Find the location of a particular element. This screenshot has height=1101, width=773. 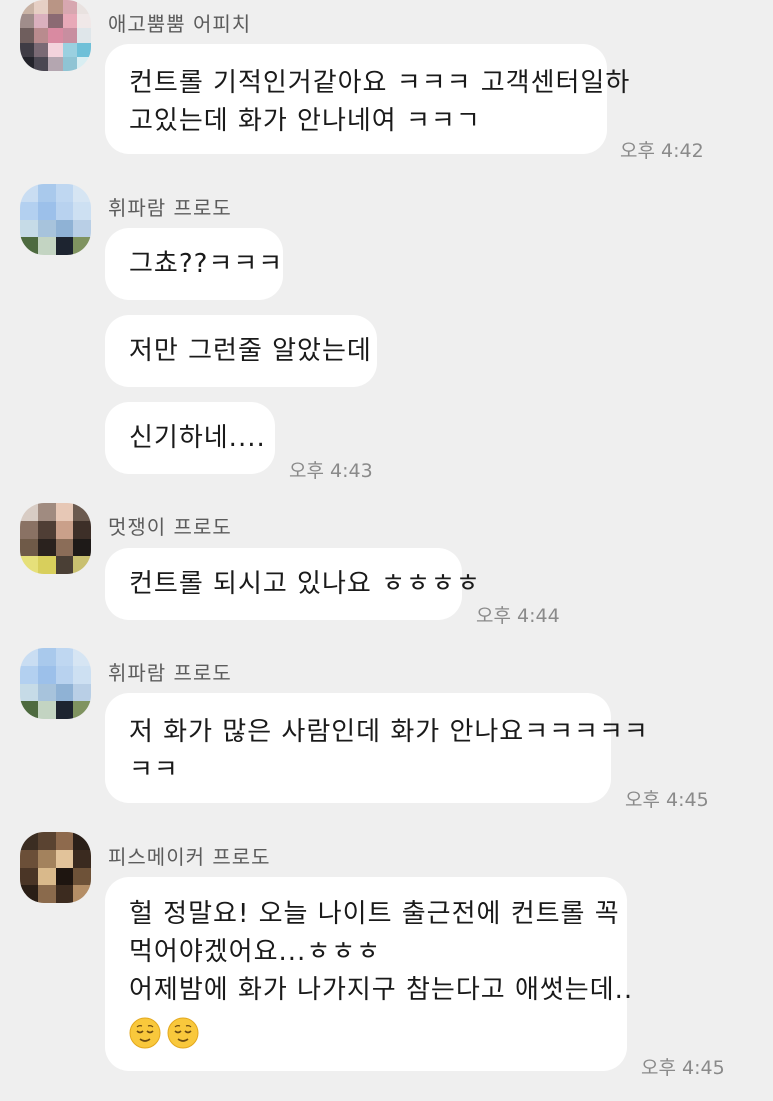

message-text: 그쵸??ㅋㅋㅋ is located at coordinates (206, 264).